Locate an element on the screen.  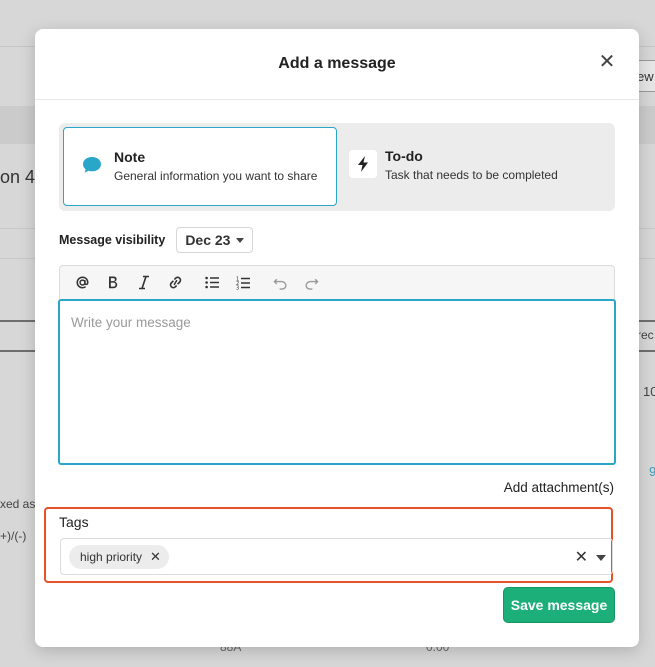
svg-text: 3 is located at coordinates (237, 287).